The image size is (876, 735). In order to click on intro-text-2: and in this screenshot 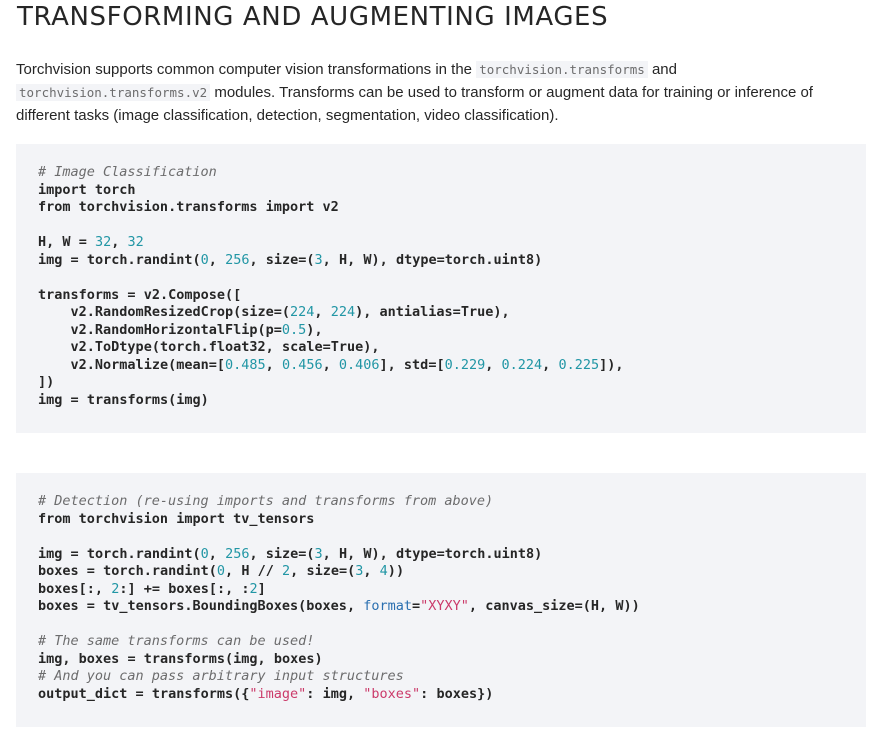, I will do `click(662, 69)`.